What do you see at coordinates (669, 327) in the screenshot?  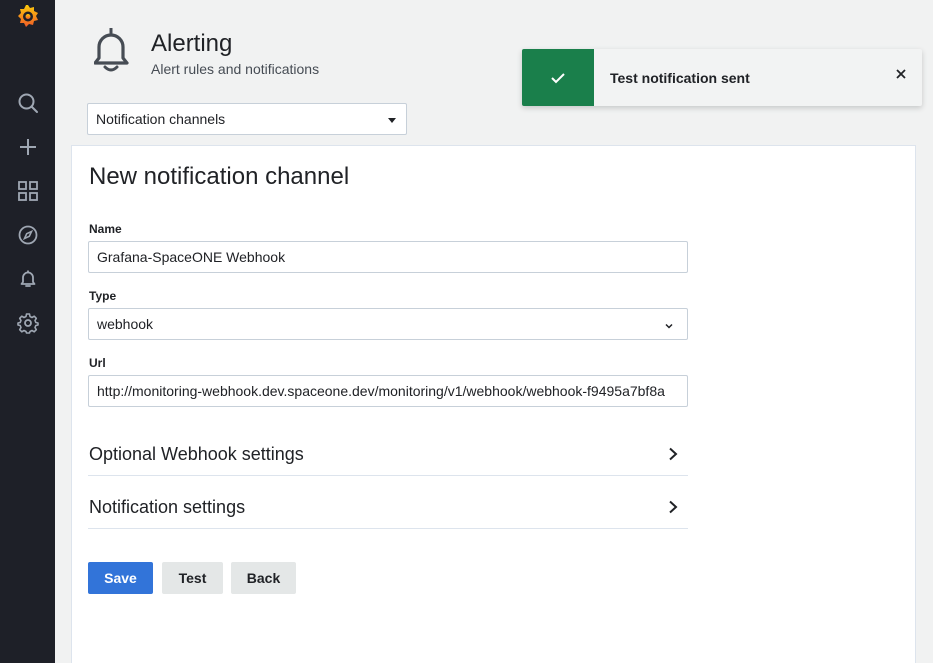 I see `chevron-down-icon` at bounding box center [669, 327].